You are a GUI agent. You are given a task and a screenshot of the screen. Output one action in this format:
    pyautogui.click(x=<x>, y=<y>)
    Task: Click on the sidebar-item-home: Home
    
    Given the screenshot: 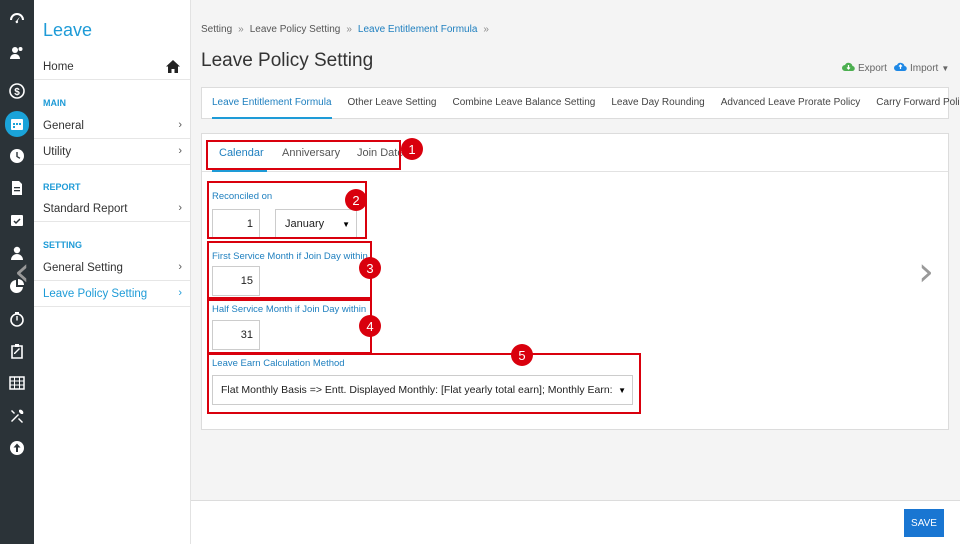 What is the action you would take?
    pyautogui.click(x=112, y=67)
    